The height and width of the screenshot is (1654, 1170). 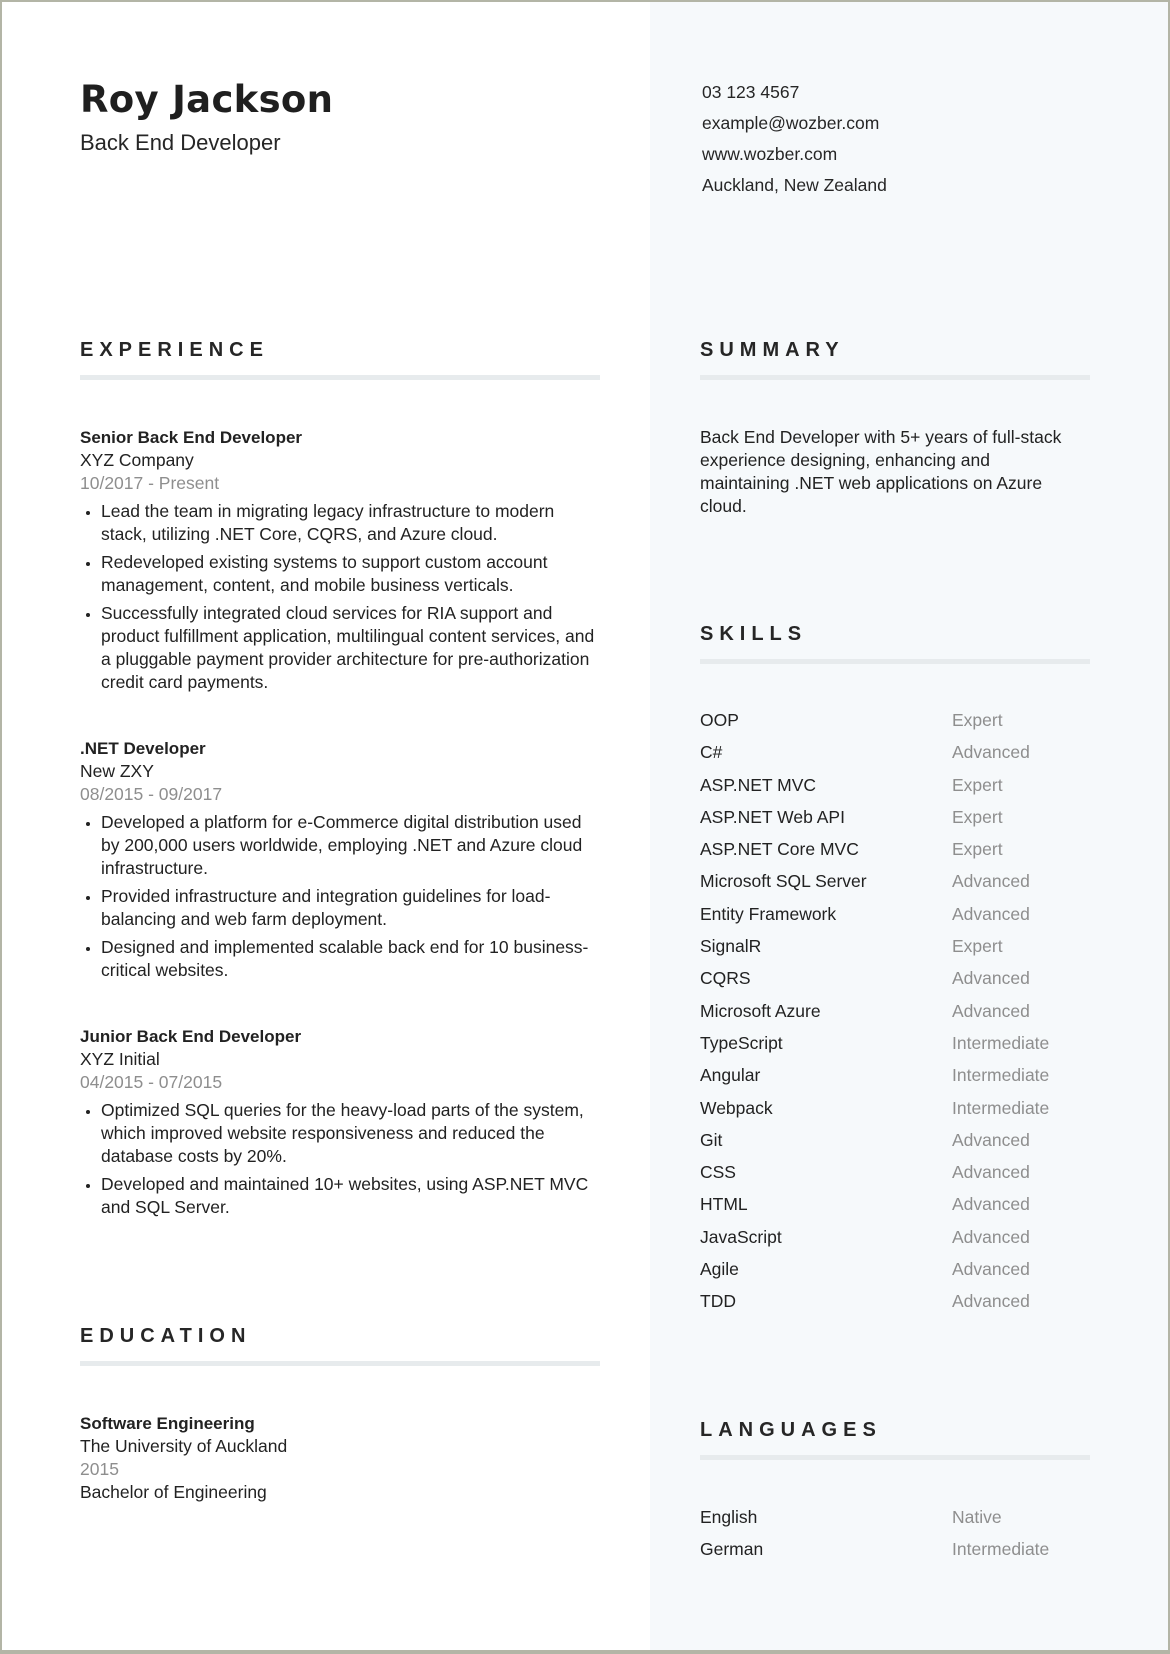 What do you see at coordinates (150, 483) in the screenshot?
I see `entry-dates: 10/2017 - Present` at bounding box center [150, 483].